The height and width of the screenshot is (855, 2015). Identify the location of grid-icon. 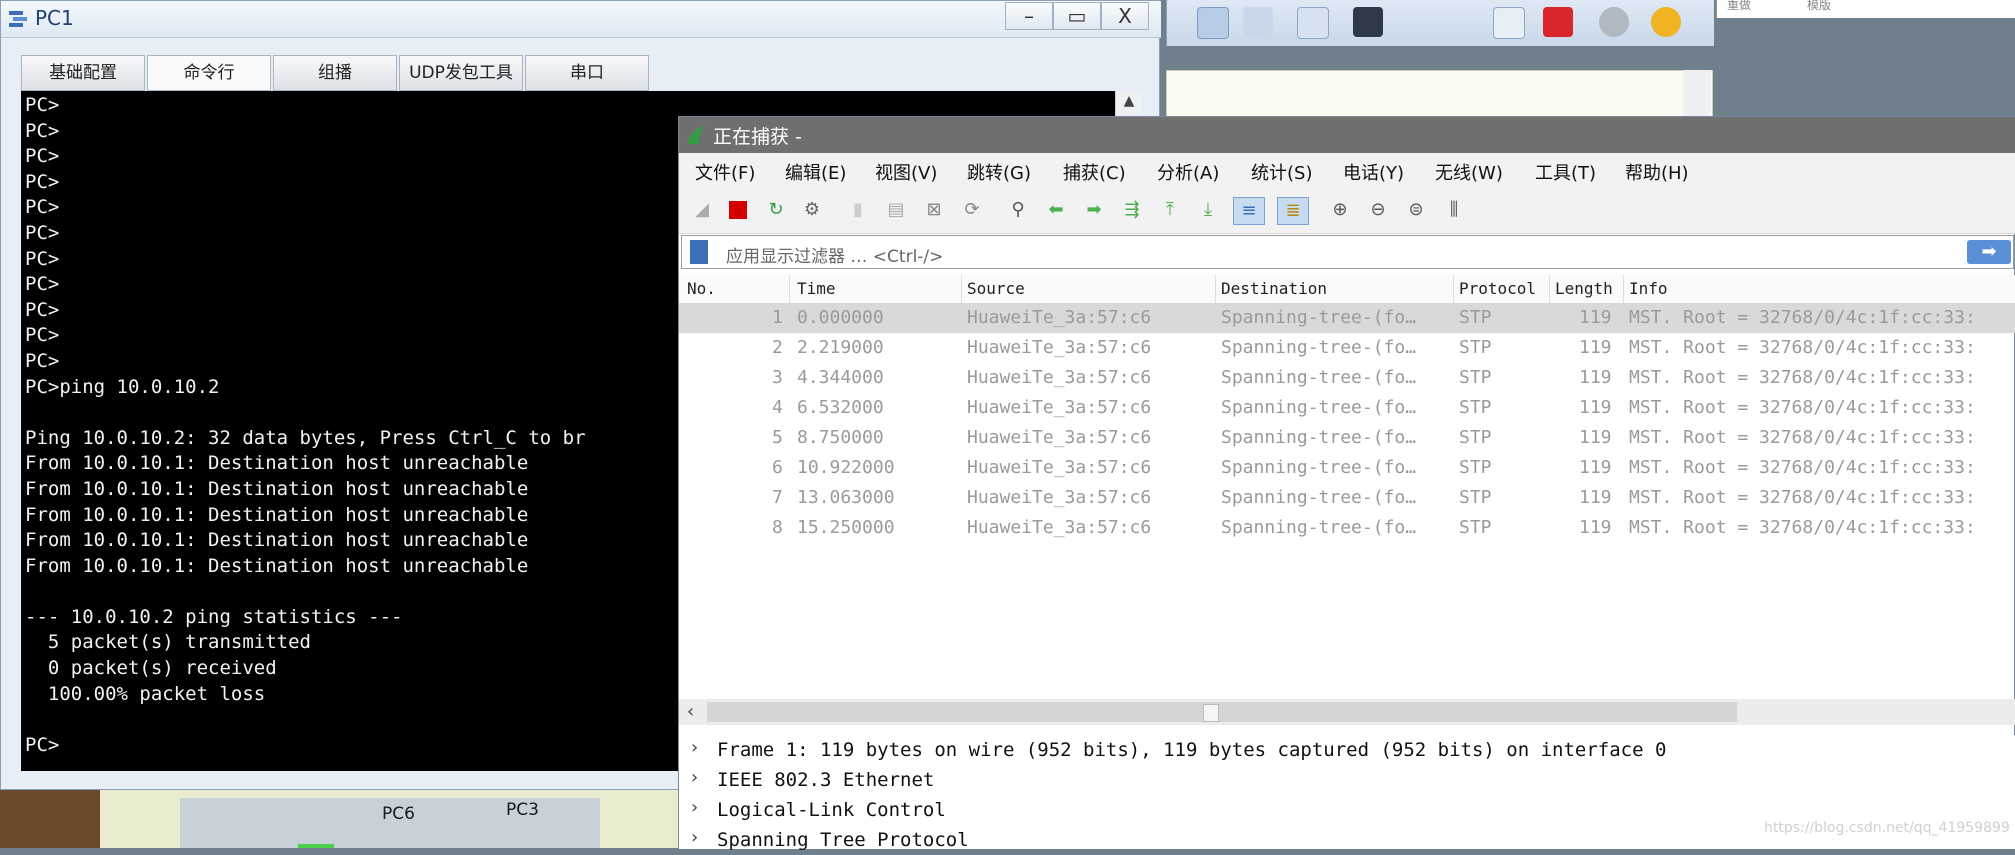
(1313, 23).